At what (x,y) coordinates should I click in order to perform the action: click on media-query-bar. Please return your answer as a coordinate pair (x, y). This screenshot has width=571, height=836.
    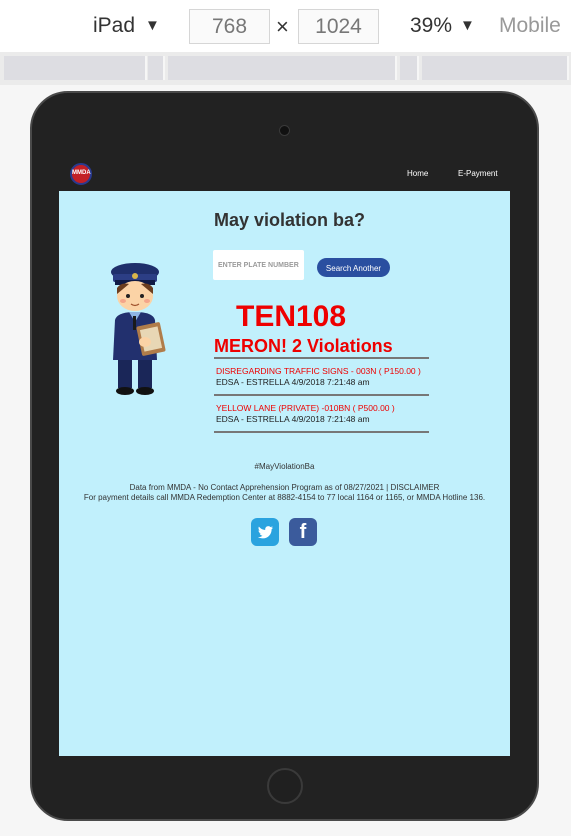
    Looking at the image, I should click on (285, 68).